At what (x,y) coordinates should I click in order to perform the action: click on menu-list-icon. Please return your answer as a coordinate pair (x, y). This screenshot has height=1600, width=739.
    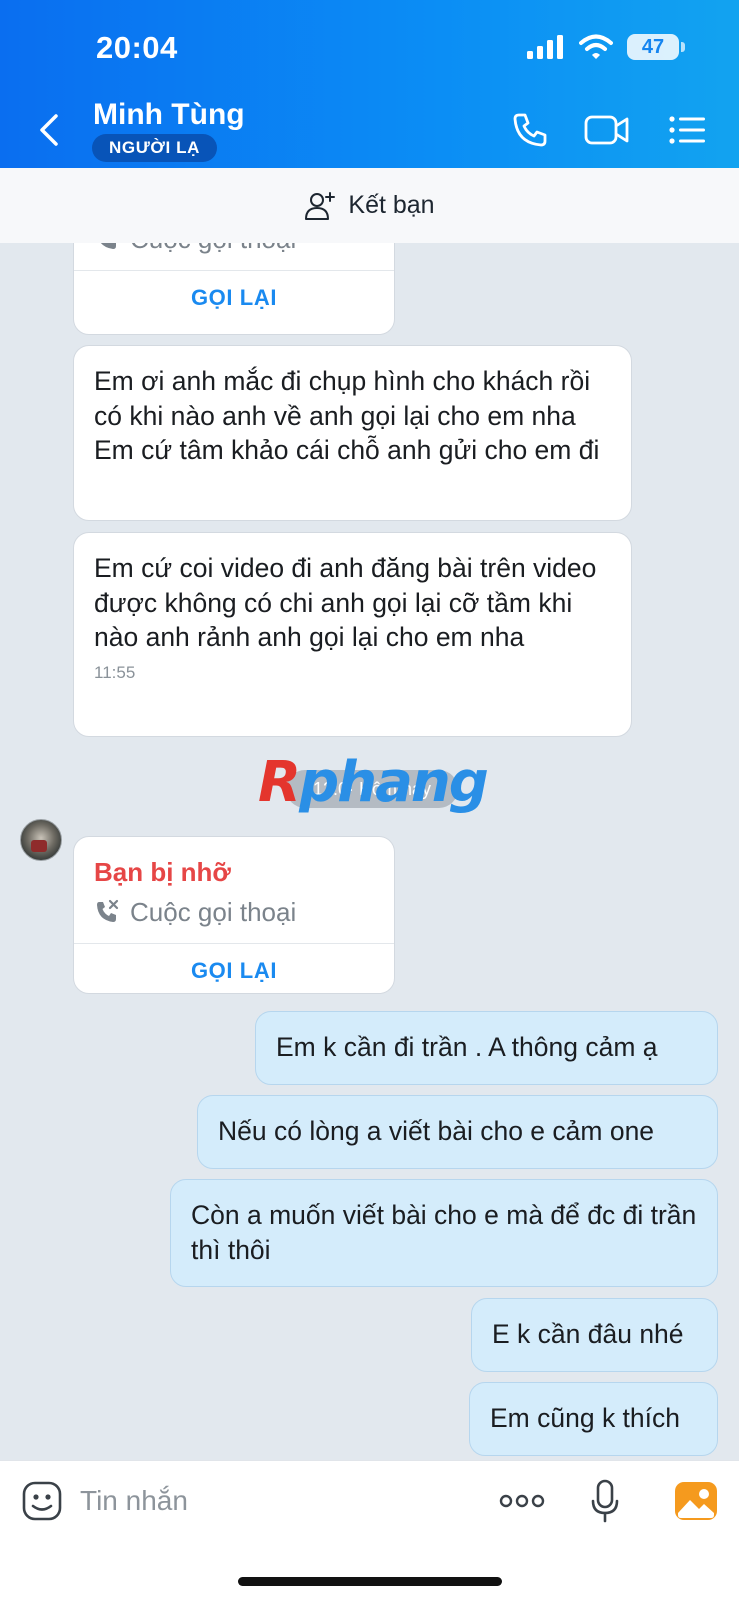
    Looking at the image, I should click on (687, 130).